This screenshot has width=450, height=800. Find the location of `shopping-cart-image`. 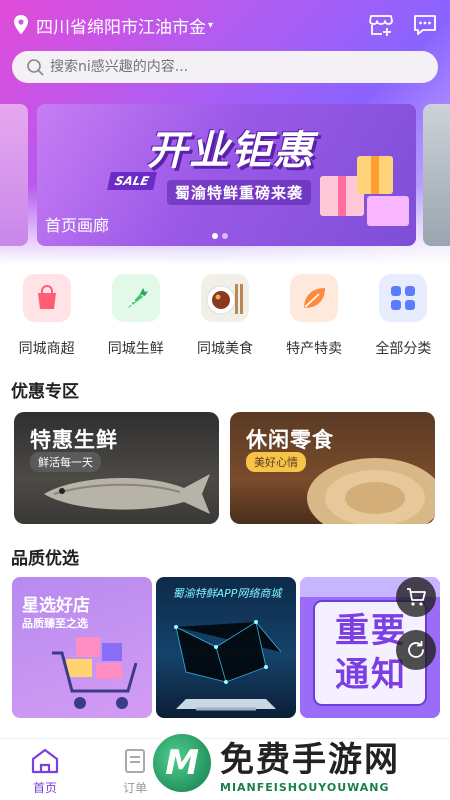

shopping-cart-image is located at coordinates (95, 673).